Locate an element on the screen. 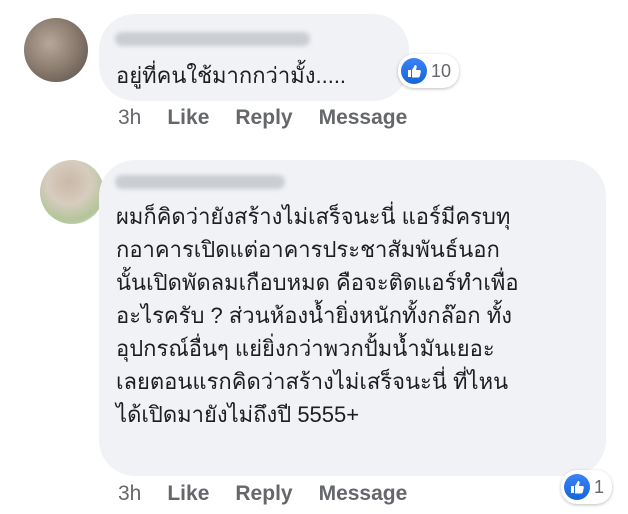  reaction-count: 1 is located at coordinates (599, 486).